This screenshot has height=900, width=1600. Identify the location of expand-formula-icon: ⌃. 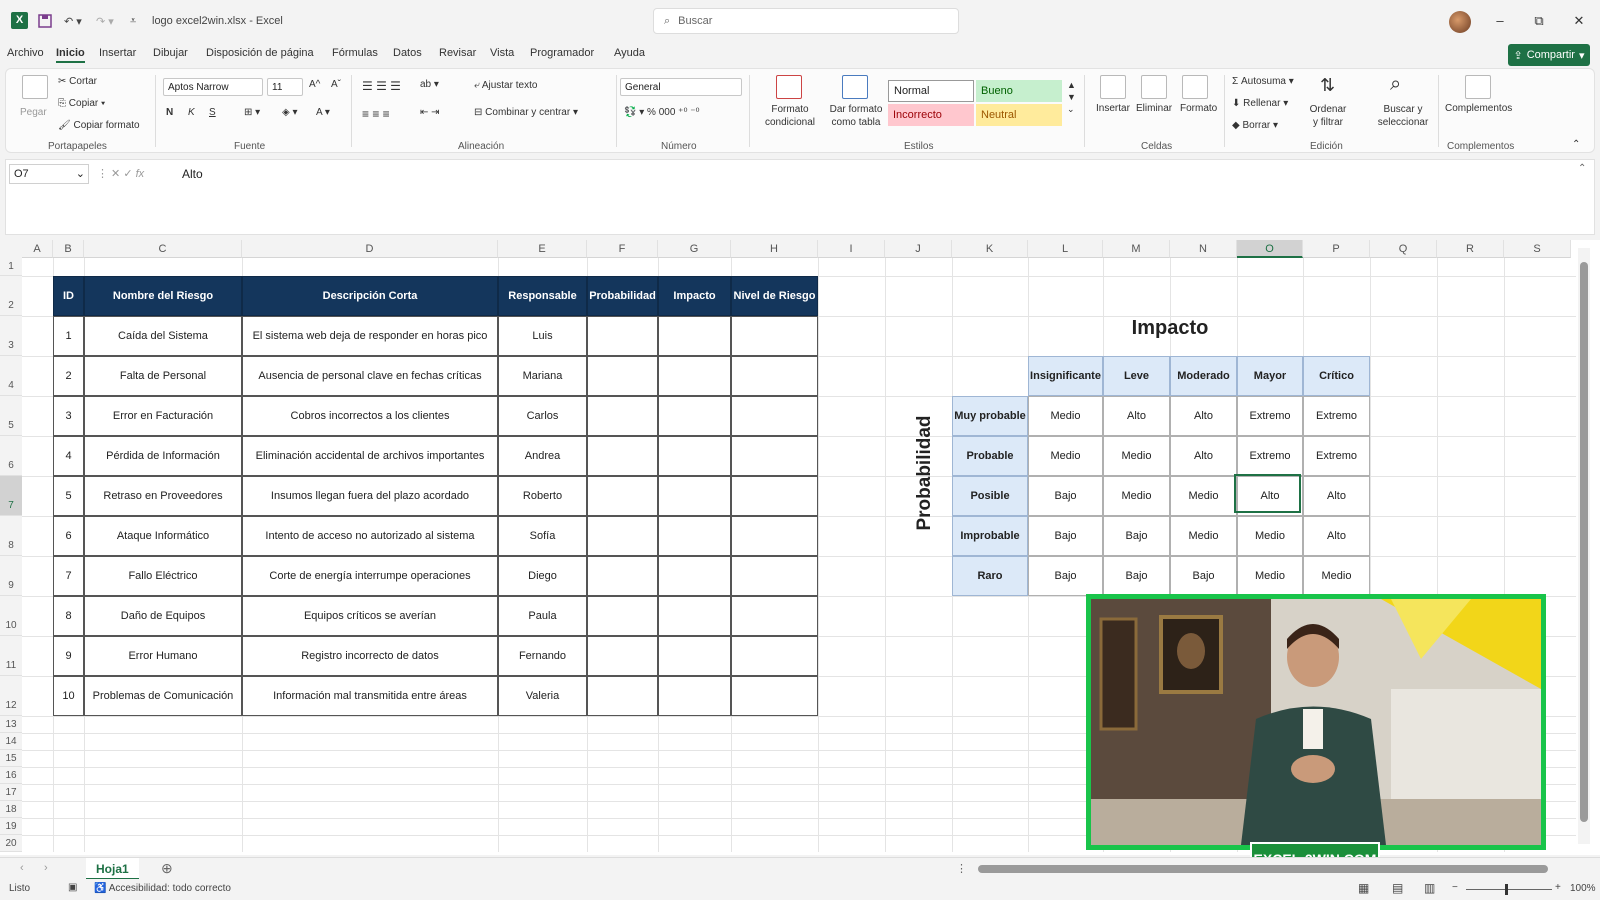
(1582, 168).